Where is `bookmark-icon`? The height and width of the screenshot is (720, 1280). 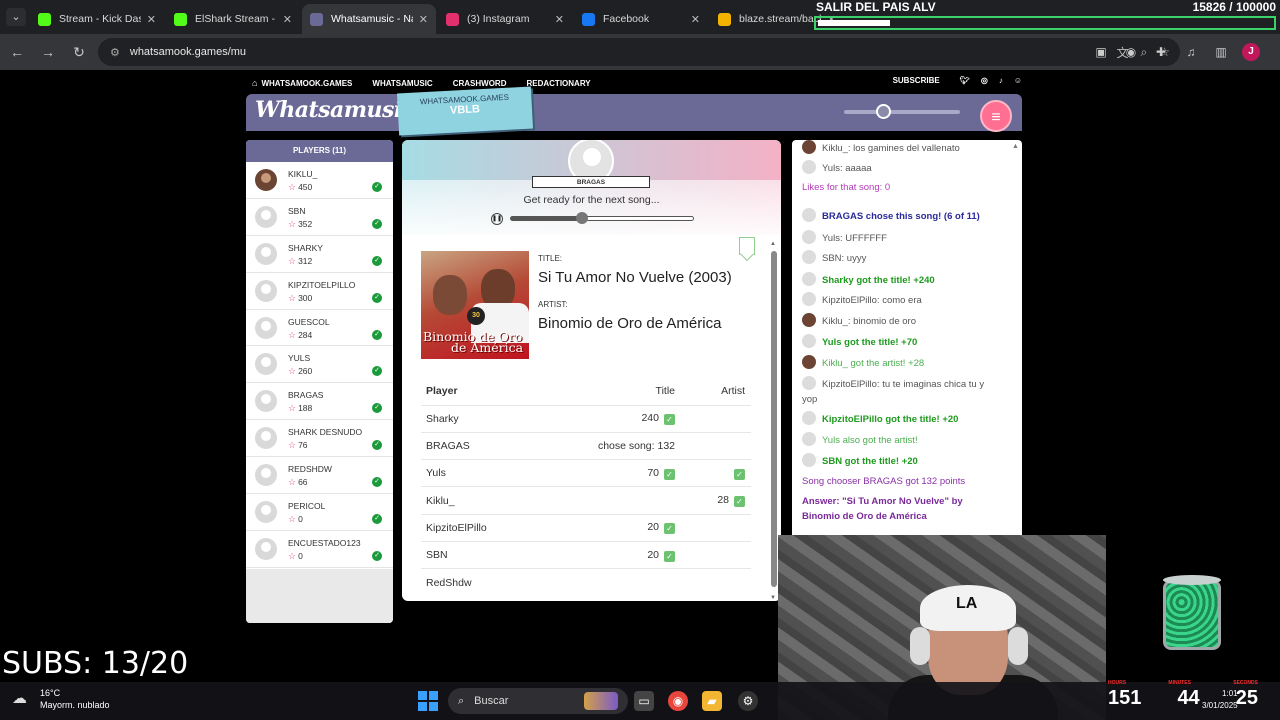 bookmark-icon is located at coordinates (747, 246).